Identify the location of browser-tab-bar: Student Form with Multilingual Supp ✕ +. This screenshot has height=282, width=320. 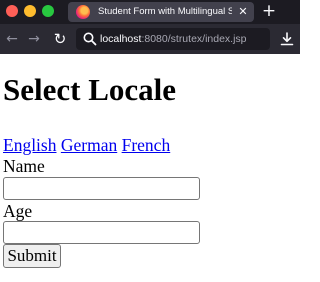
(150, 12).